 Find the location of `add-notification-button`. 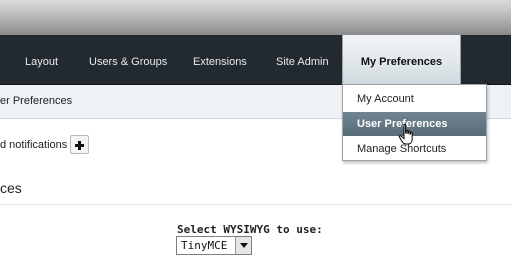

add-notification-button is located at coordinates (79, 144).